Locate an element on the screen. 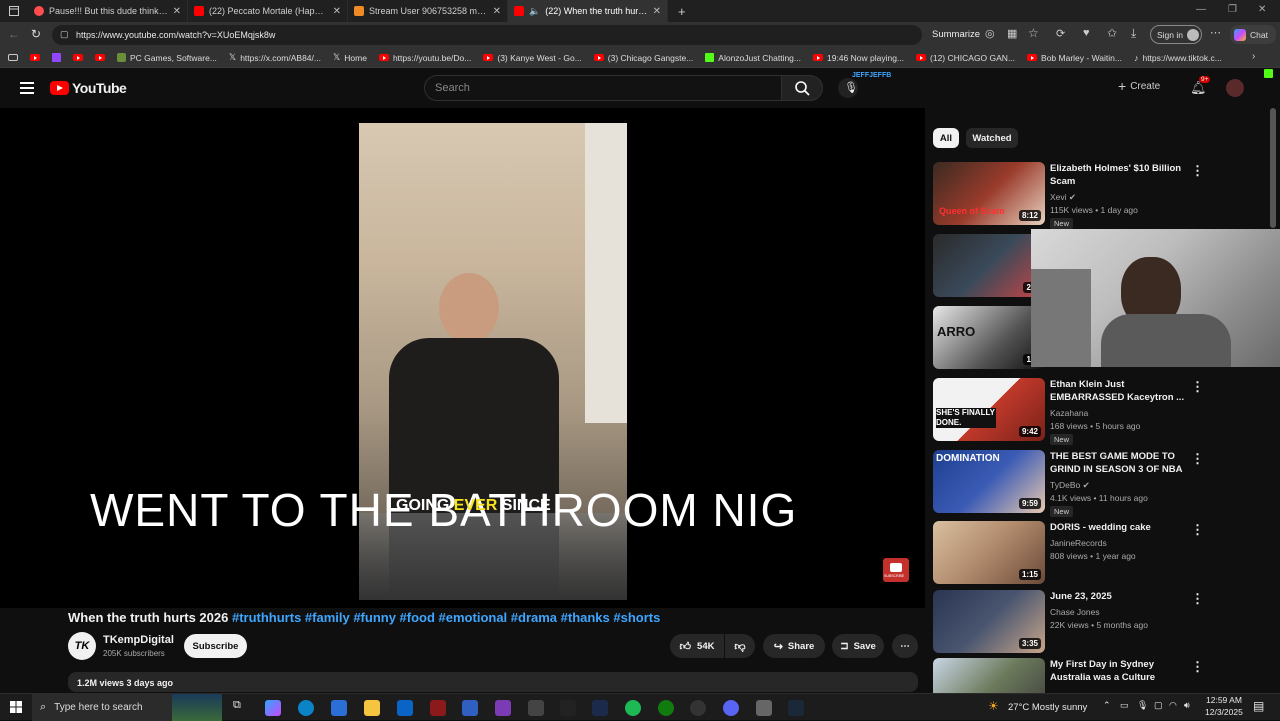  back-icon: ← is located at coordinates (14, 34).